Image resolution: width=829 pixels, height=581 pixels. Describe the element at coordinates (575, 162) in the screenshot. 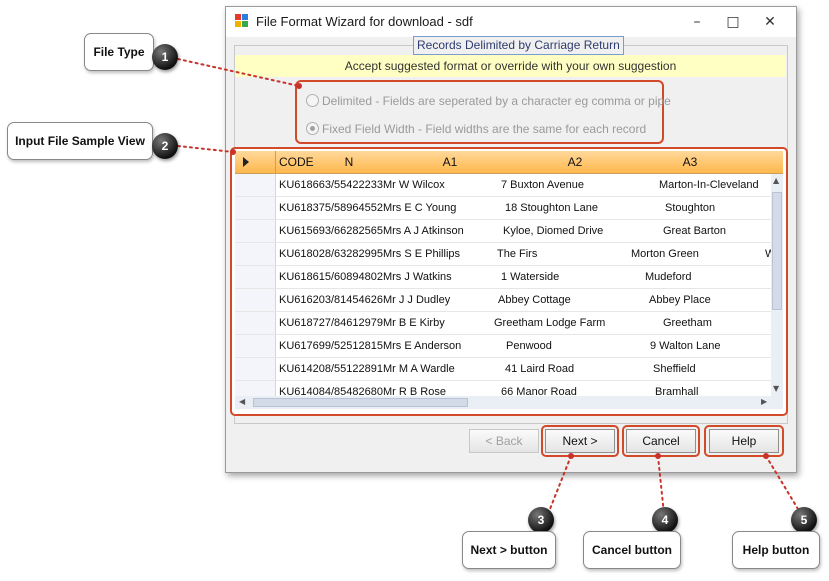

I see `column-header-a2: A2` at that location.